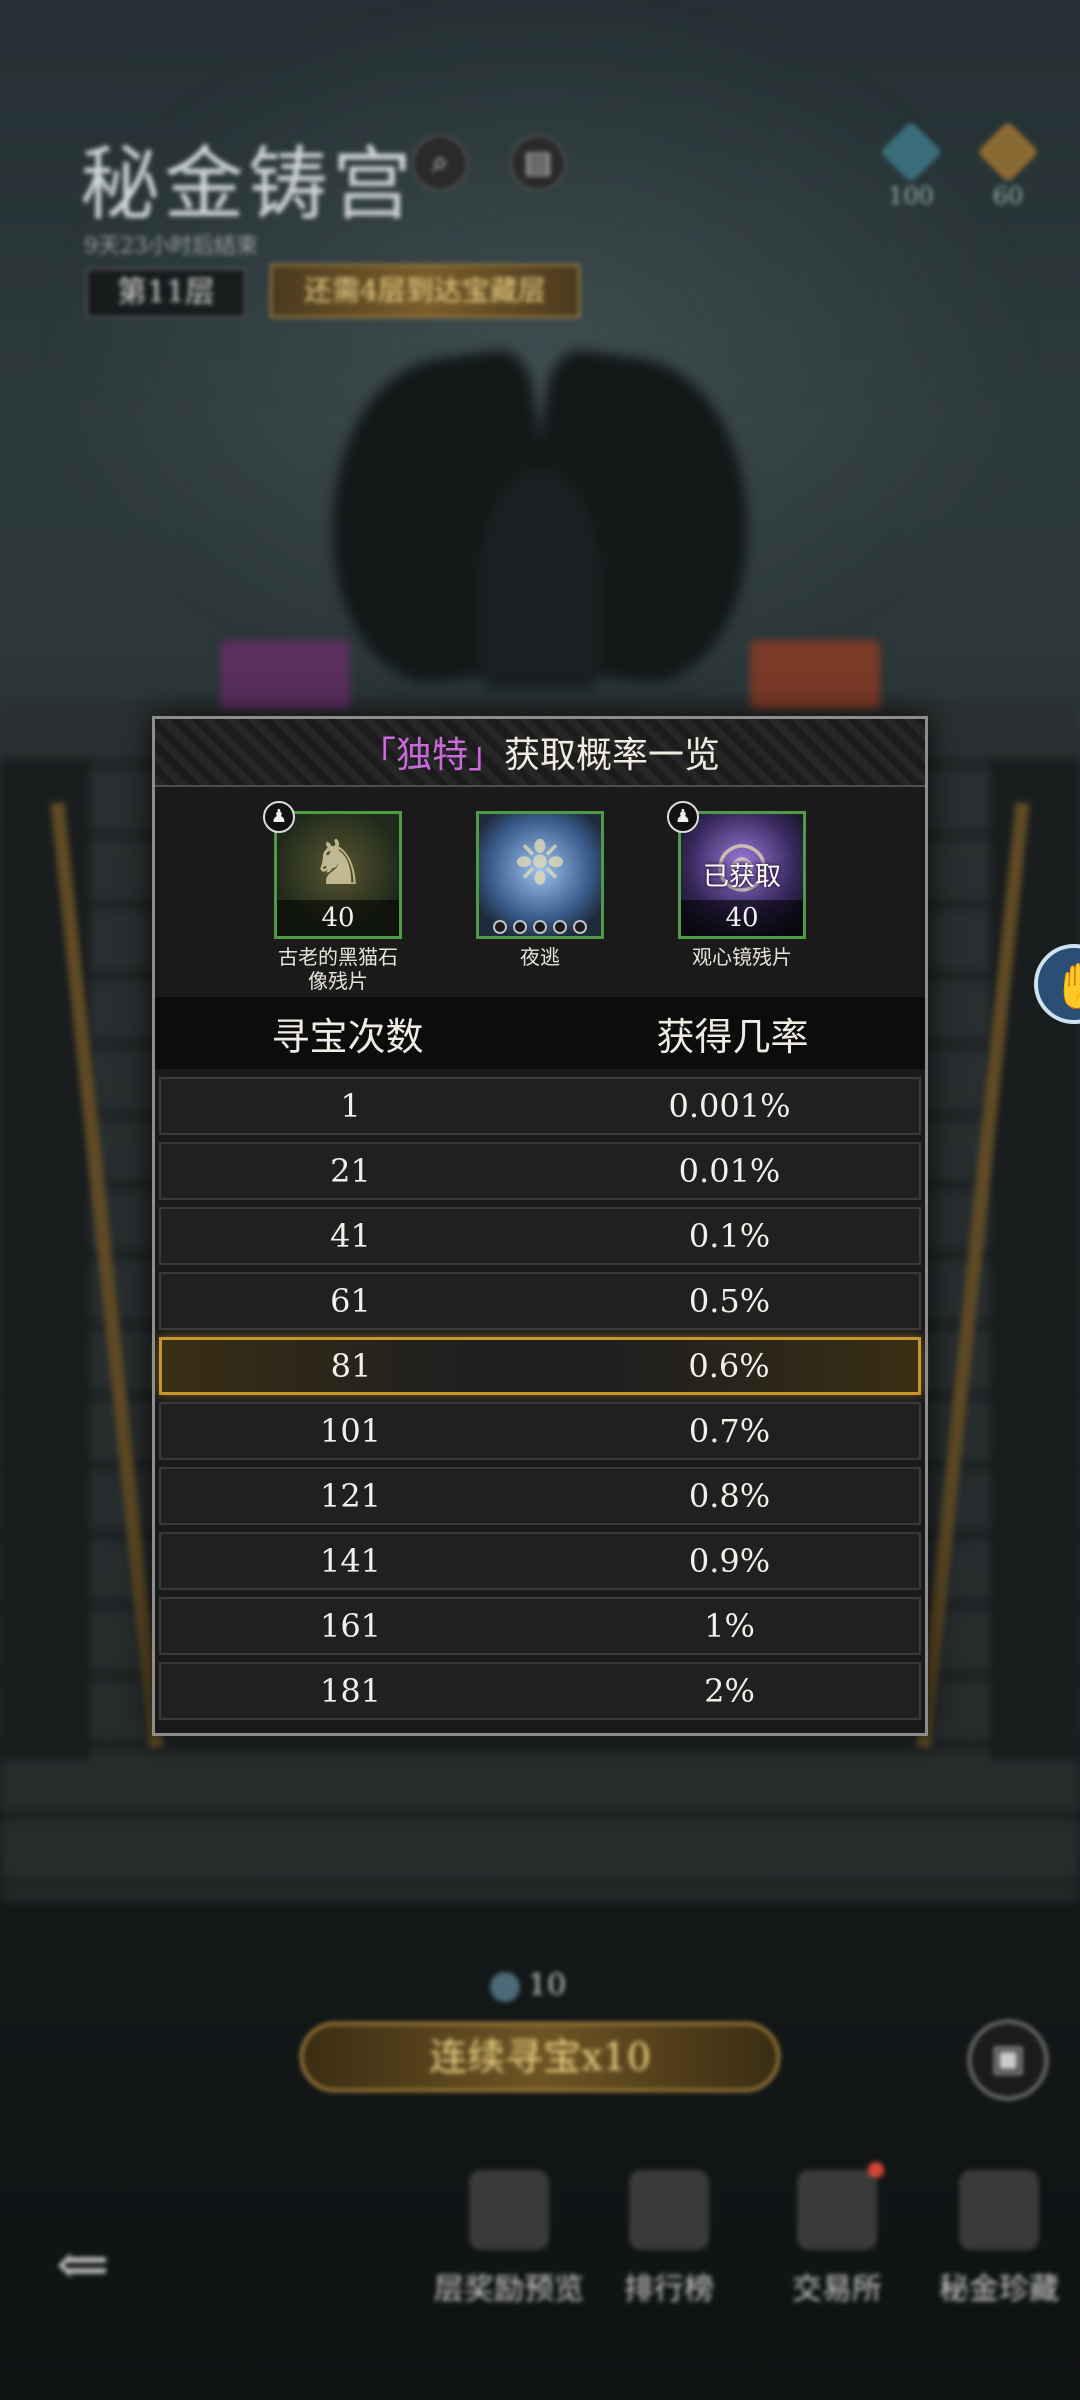 This screenshot has height=2400, width=1080. I want to click on trophy-icon, so click(669, 2210).